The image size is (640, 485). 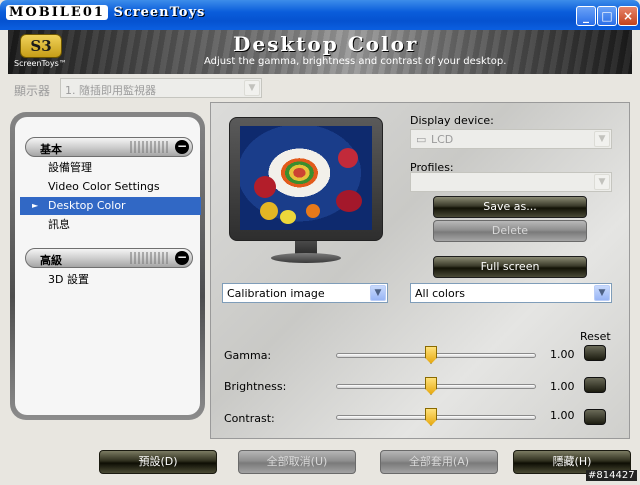 I want to click on color-channel-select: All colors ▼, so click(x=511, y=293).